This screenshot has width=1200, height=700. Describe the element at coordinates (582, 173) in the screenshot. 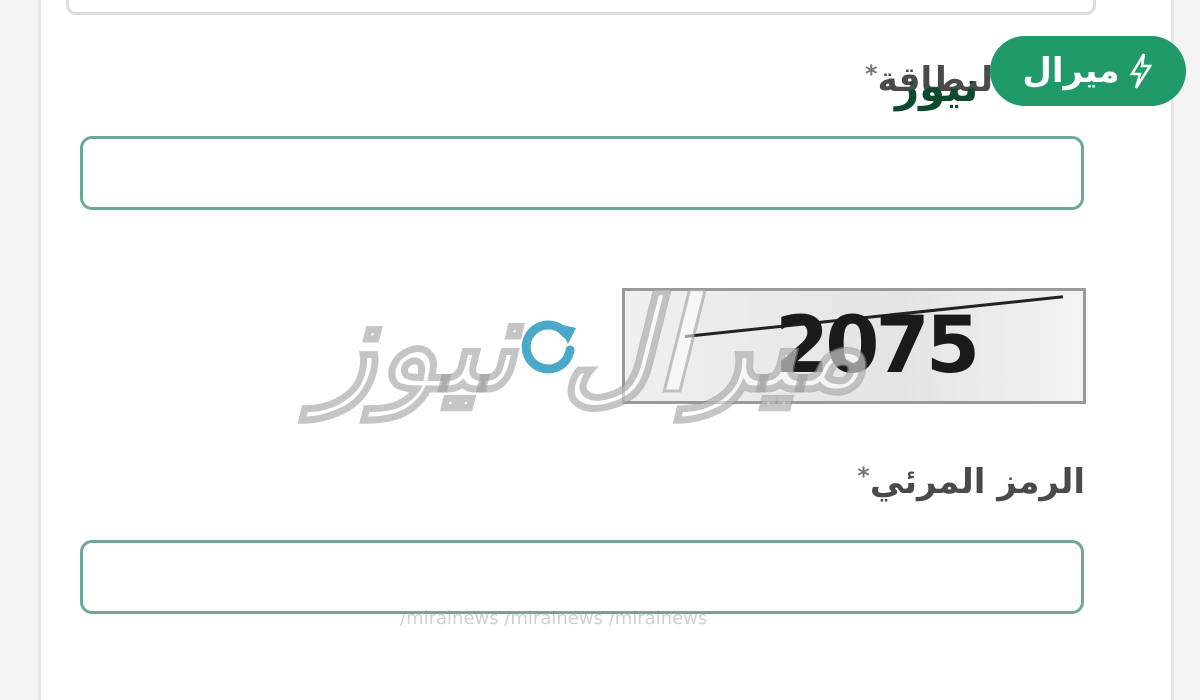

I see `card-number-input` at that location.